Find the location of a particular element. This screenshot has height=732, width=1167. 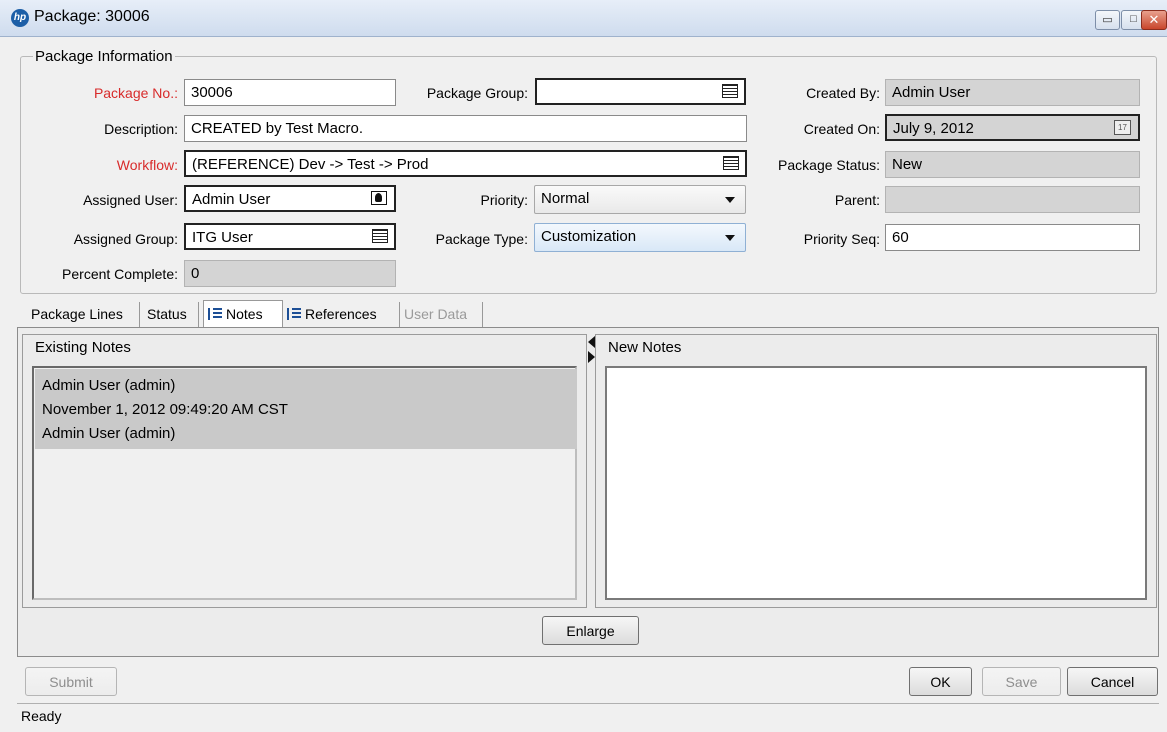

package-type-value: Customization is located at coordinates (589, 236).